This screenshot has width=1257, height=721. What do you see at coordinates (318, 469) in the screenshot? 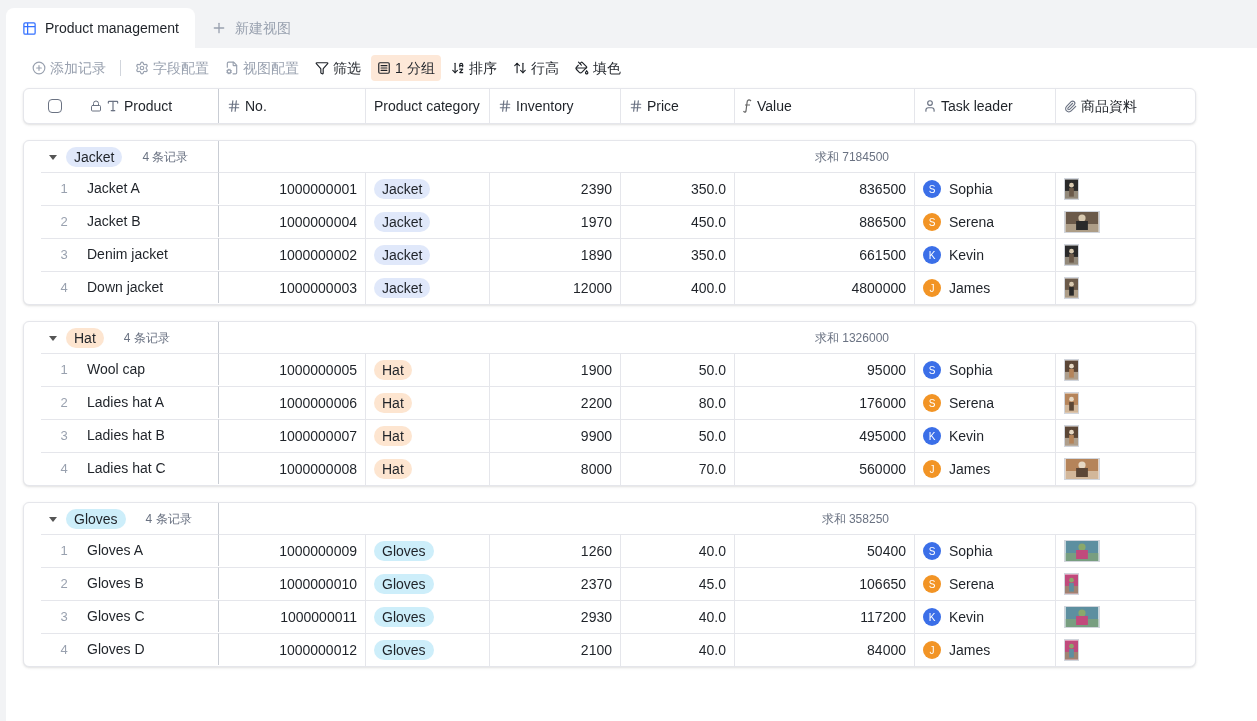
I see `table-cell-text: 1000000008` at bounding box center [318, 469].